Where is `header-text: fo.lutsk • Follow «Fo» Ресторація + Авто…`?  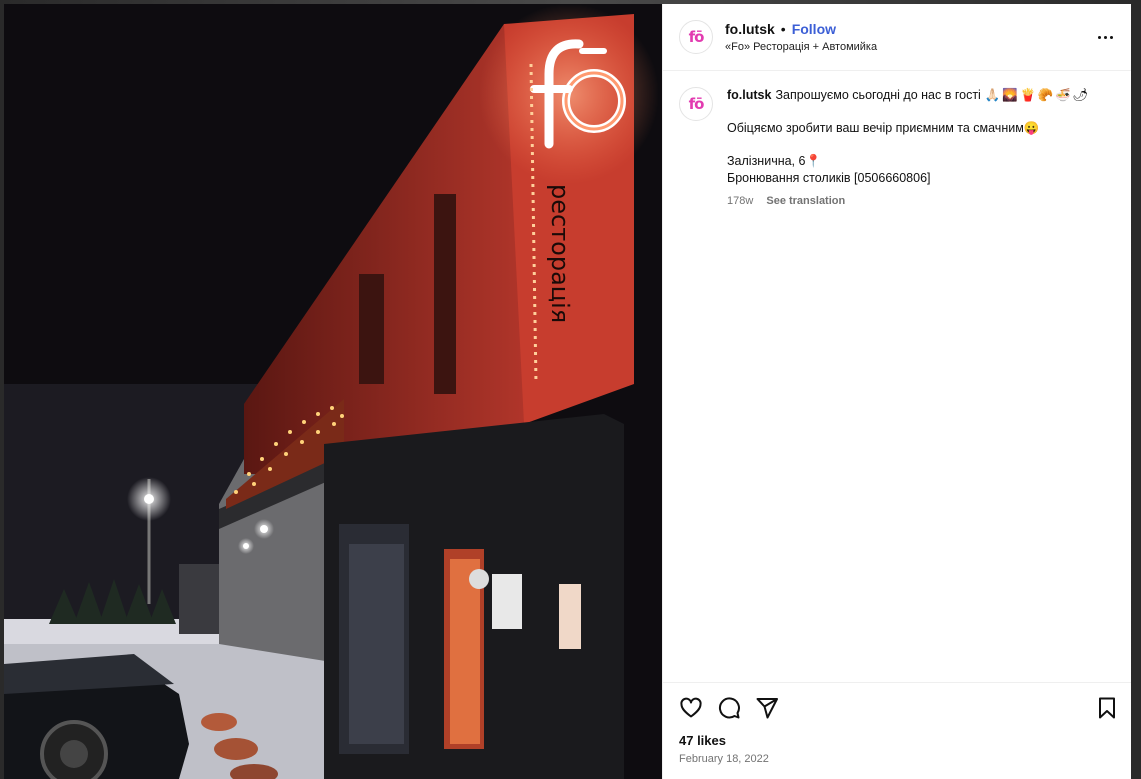 header-text: fo.lutsk • Follow «Fo» Ресторація + Авто… is located at coordinates (909, 37).